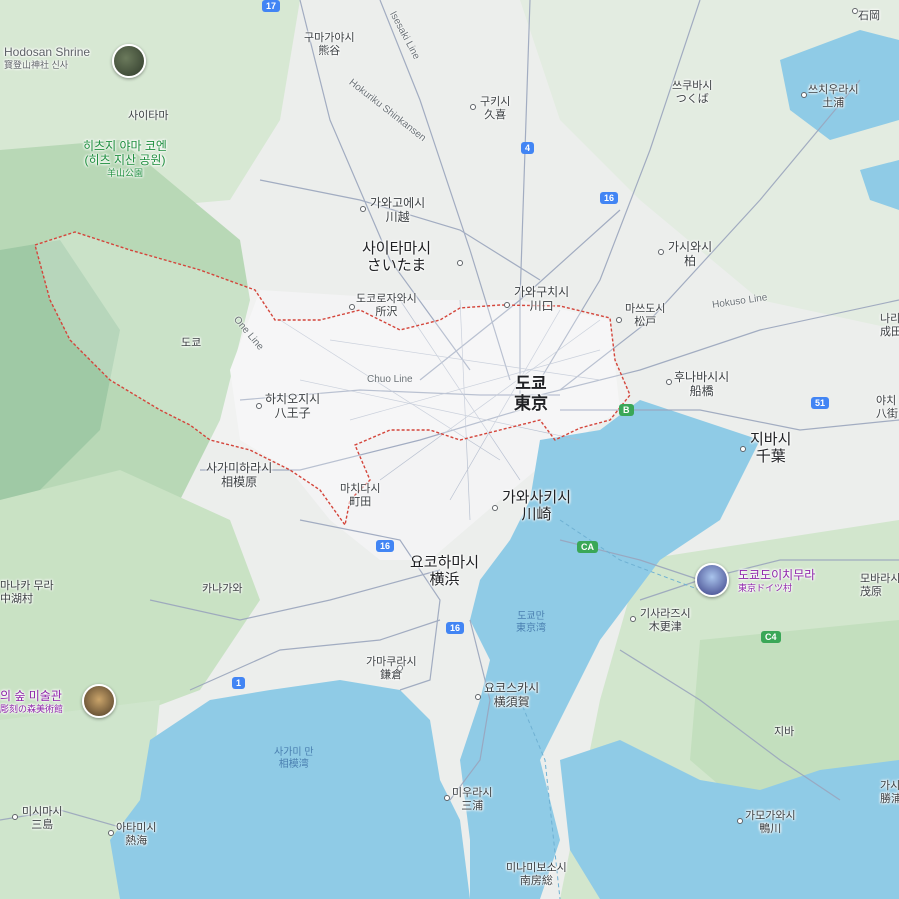  I want to click on route-shield: CA, so click(587, 547).